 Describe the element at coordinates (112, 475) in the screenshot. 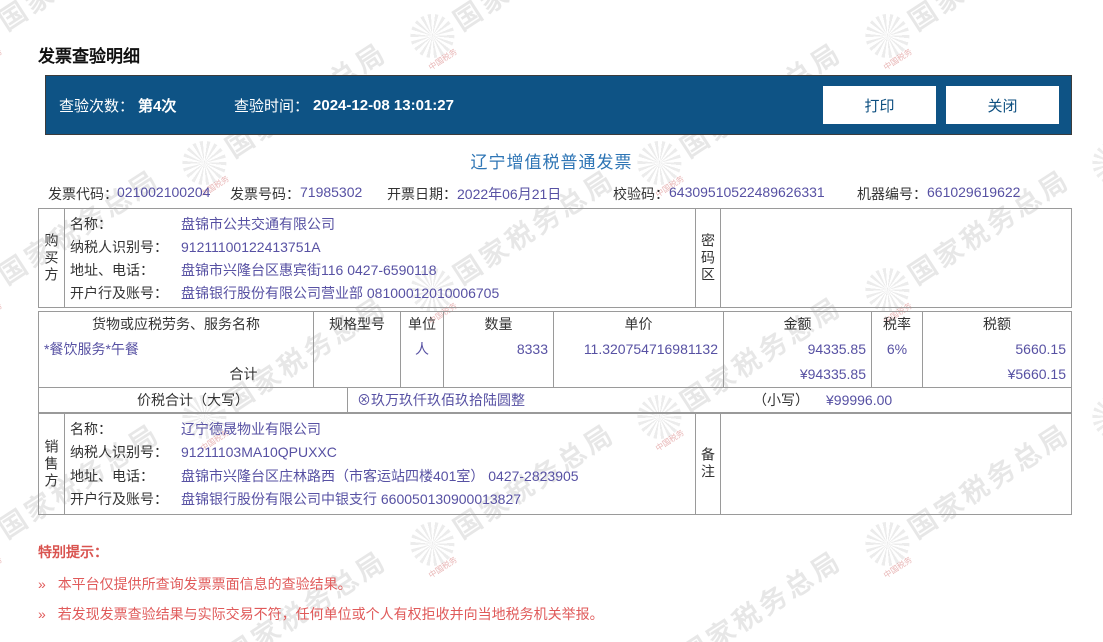

I see `seller-address-label: 地址、电话：` at that location.